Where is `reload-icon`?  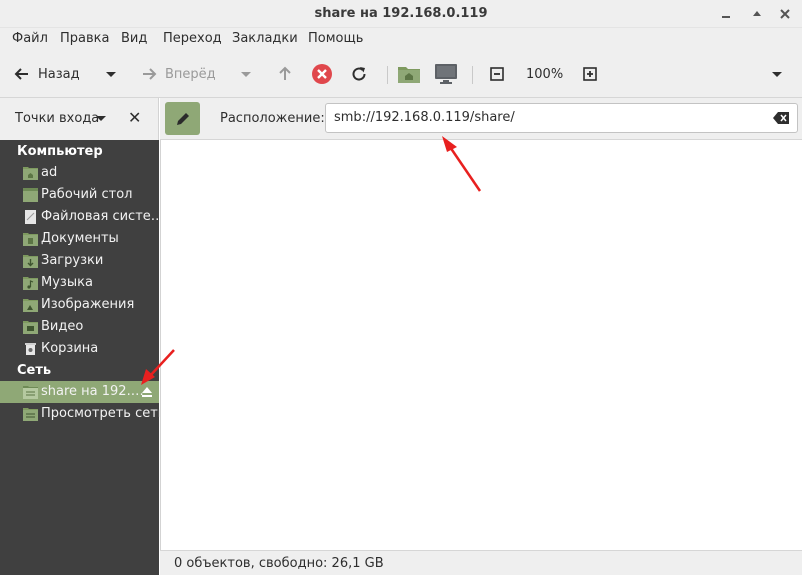 reload-icon is located at coordinates (359, 74).